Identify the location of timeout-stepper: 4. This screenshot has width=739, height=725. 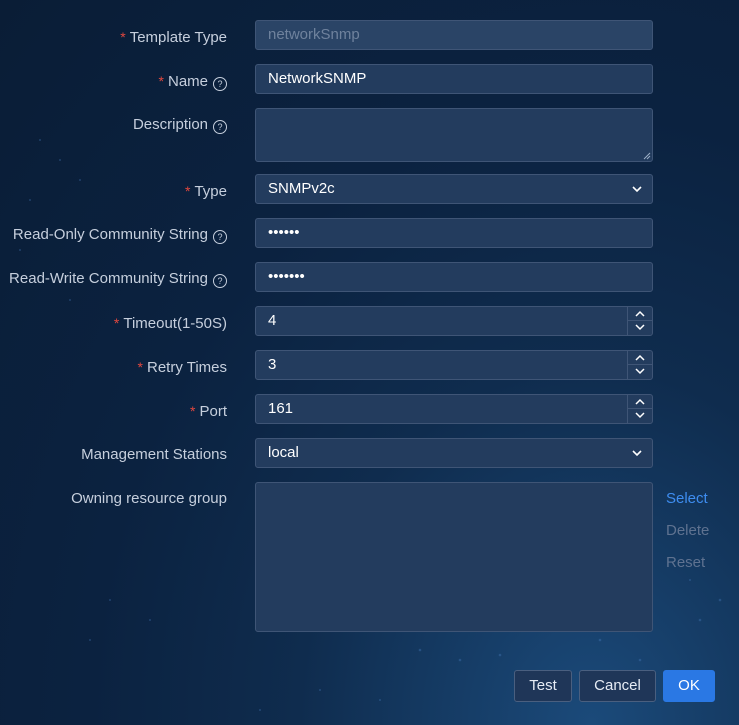
(454, 321).